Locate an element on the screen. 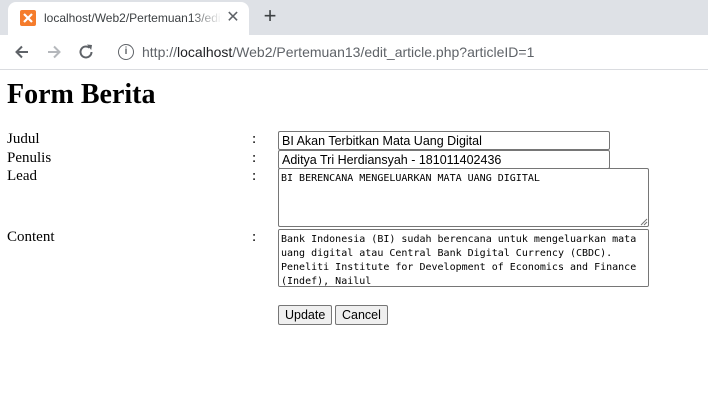 The image size is (708, 411). close-tab-icon: ✕ is located at coordinates (233, 18).